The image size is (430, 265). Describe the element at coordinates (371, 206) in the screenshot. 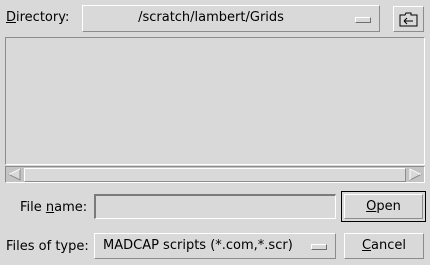

I see `open-button-hotkey: O` at that location.